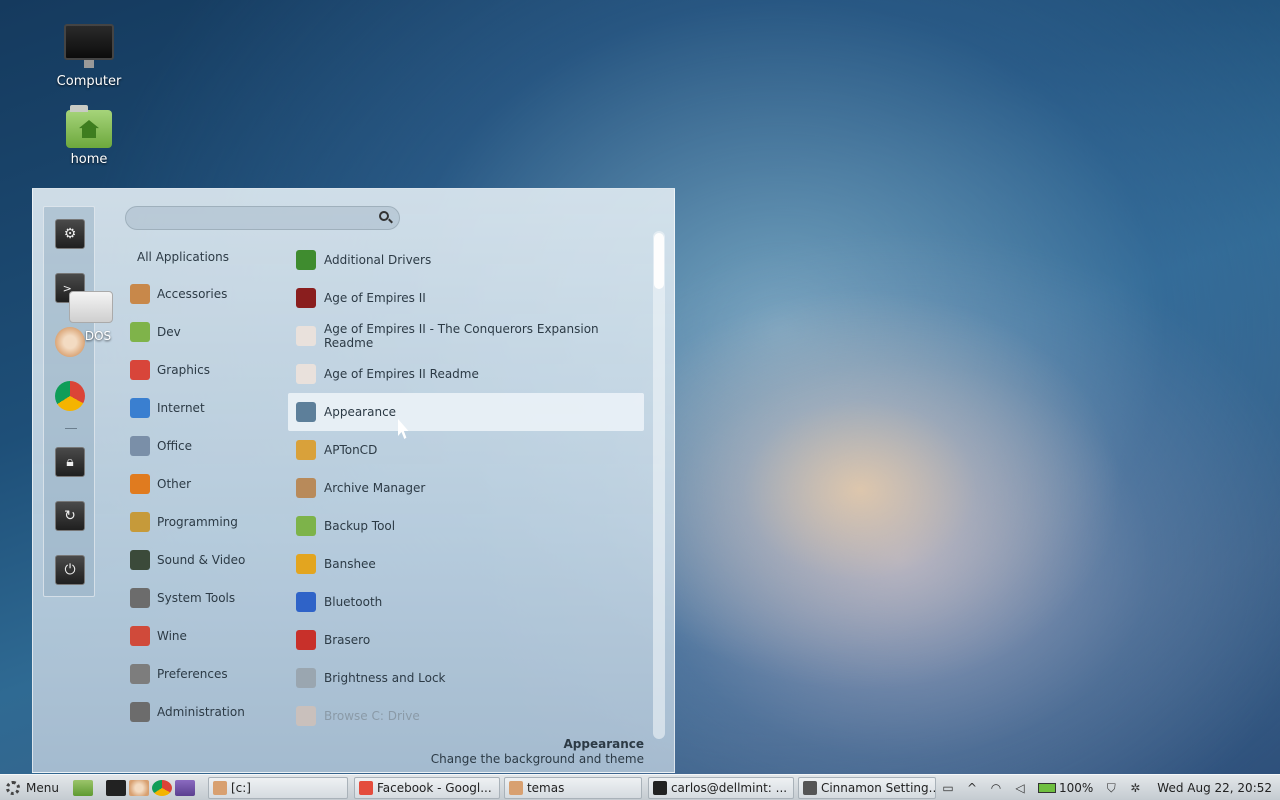 The image size is (1280, 800). Describe the element at coordinates (1111, 788) in the screenshot. I see `shield-icon: ⛉` at that location.